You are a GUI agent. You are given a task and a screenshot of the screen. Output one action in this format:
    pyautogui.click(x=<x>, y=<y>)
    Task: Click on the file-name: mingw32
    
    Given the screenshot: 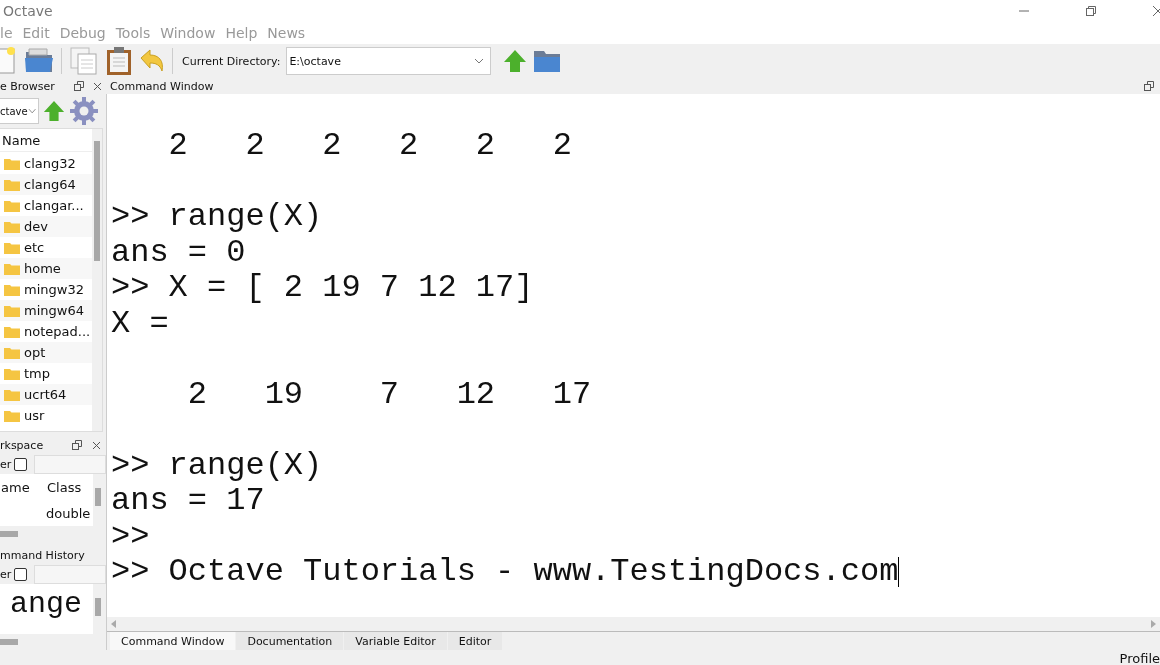 What is the action you would take?
    pyautogui.click(x=54, y=289)
    